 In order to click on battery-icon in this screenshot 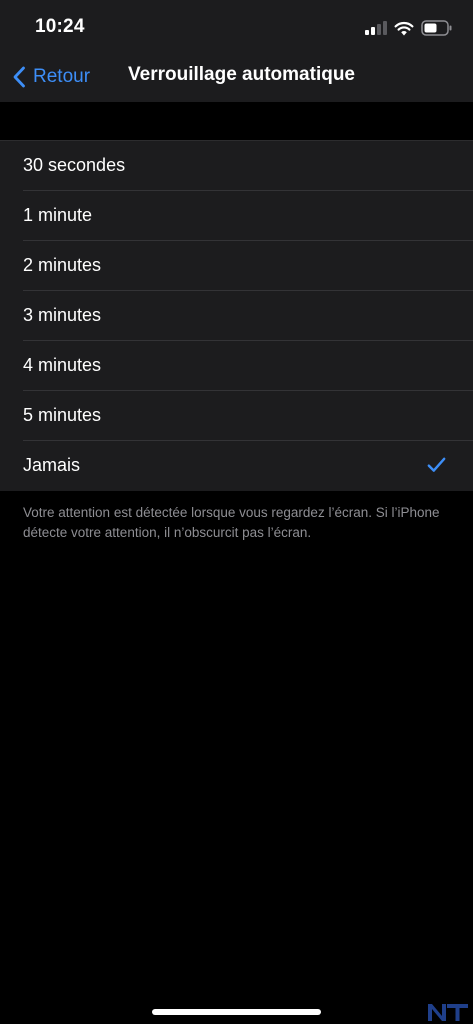, I will do `click(436, 28)`.